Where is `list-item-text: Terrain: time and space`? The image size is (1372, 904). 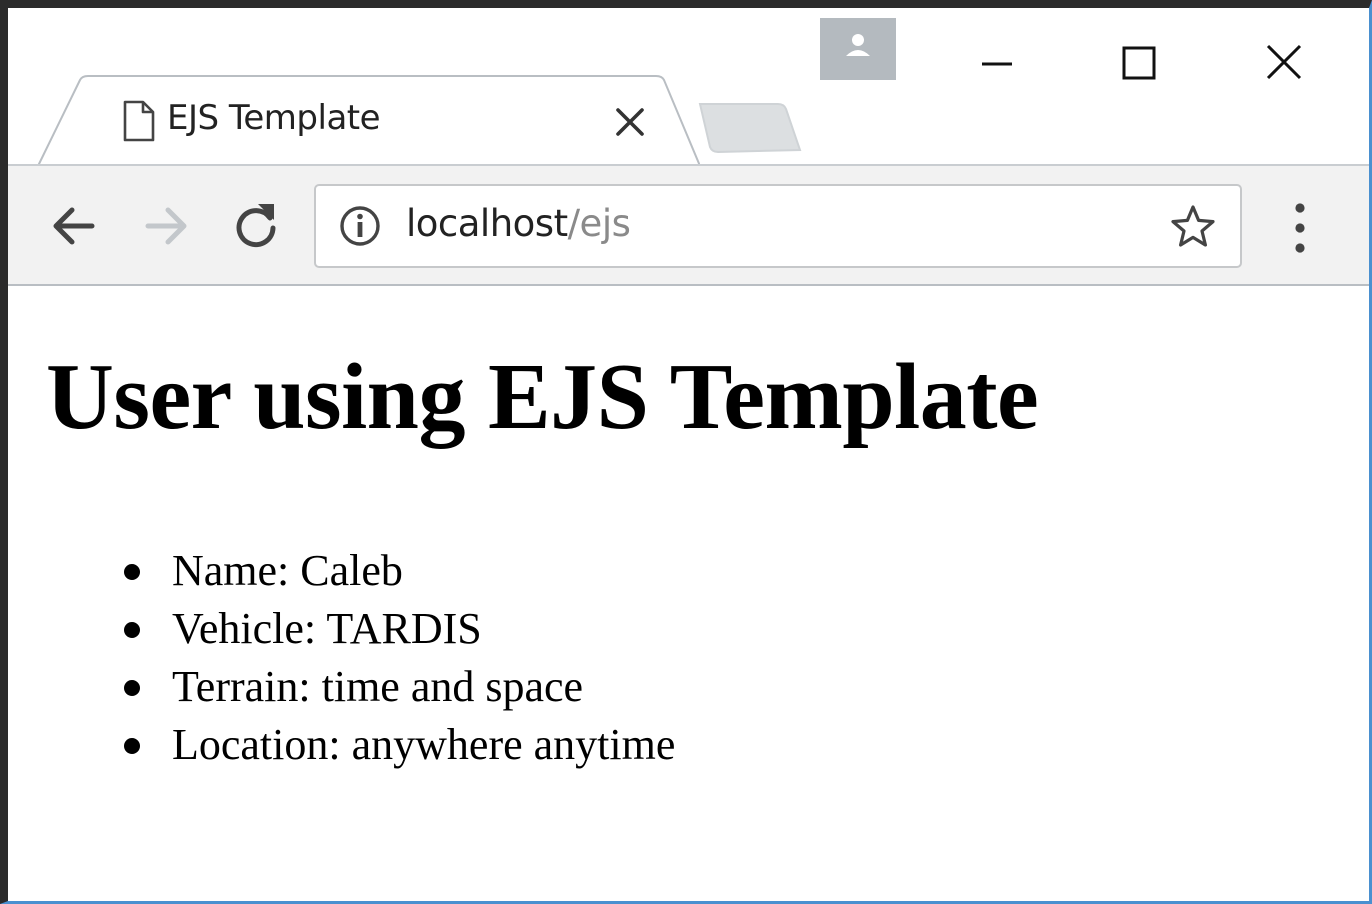 list-item-text: Terrain: time and space is located at coordinates (378, 686).